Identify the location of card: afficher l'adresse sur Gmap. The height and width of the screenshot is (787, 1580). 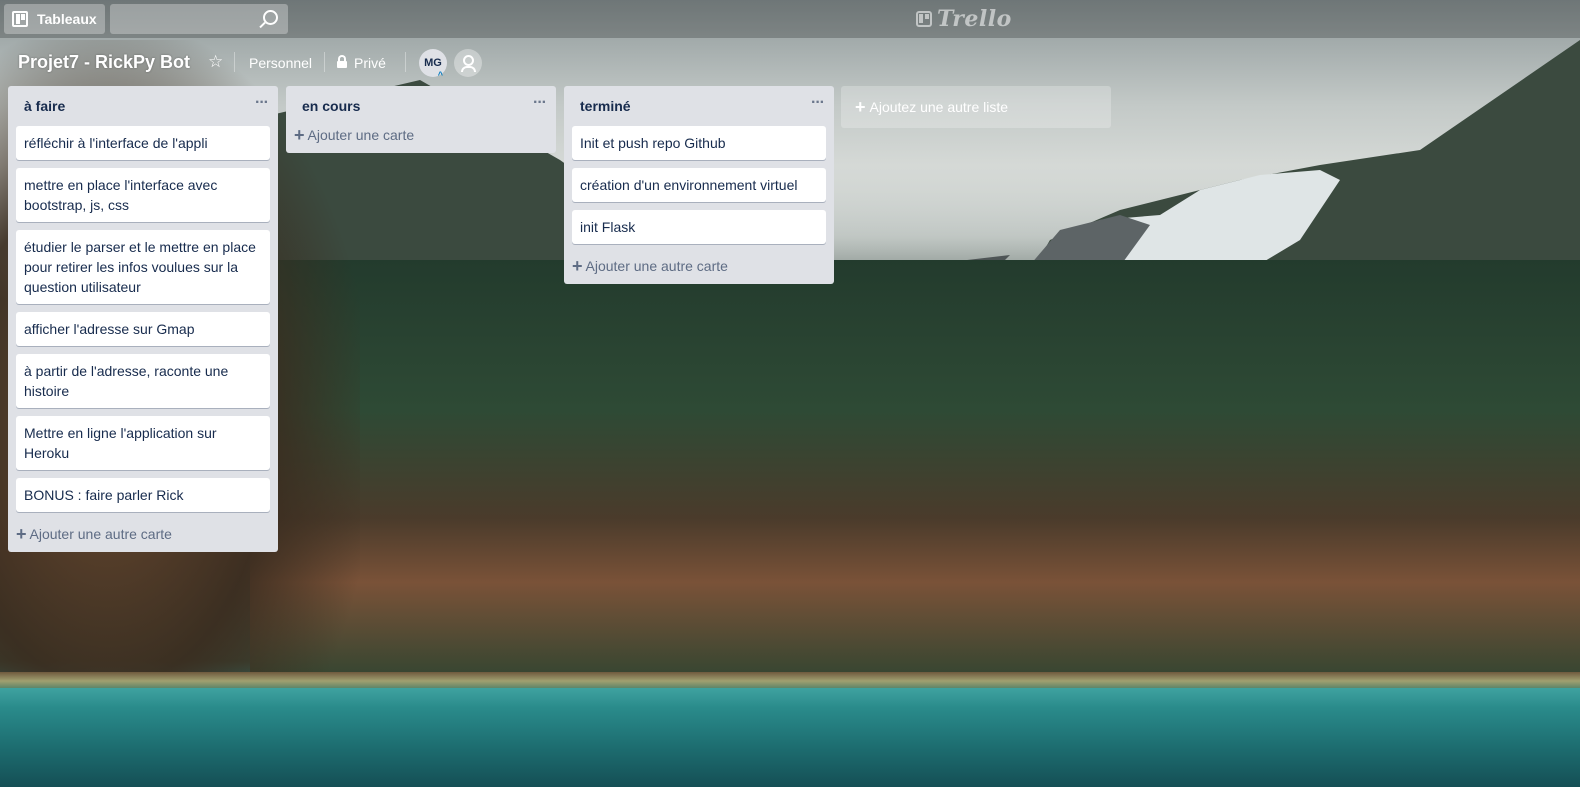
(143, 329).